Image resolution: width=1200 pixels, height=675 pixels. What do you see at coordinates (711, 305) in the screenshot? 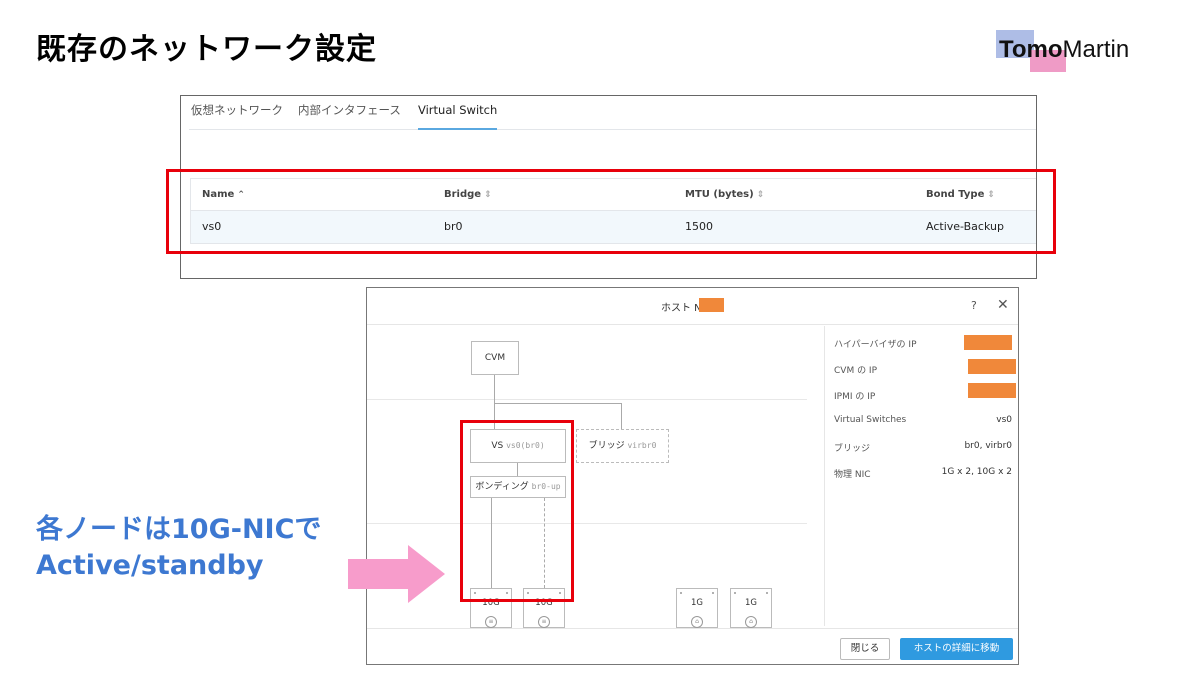
I see `redacted-hostname` at bounding box center [711, 305].